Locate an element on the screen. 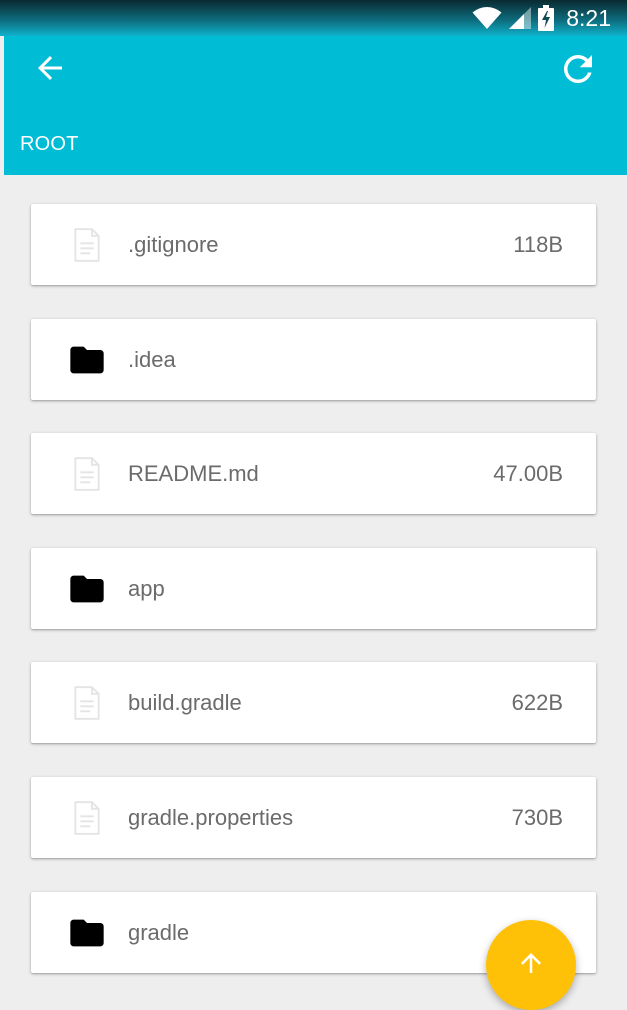  file-name: build.gradle is located at coordinates (185, 703).